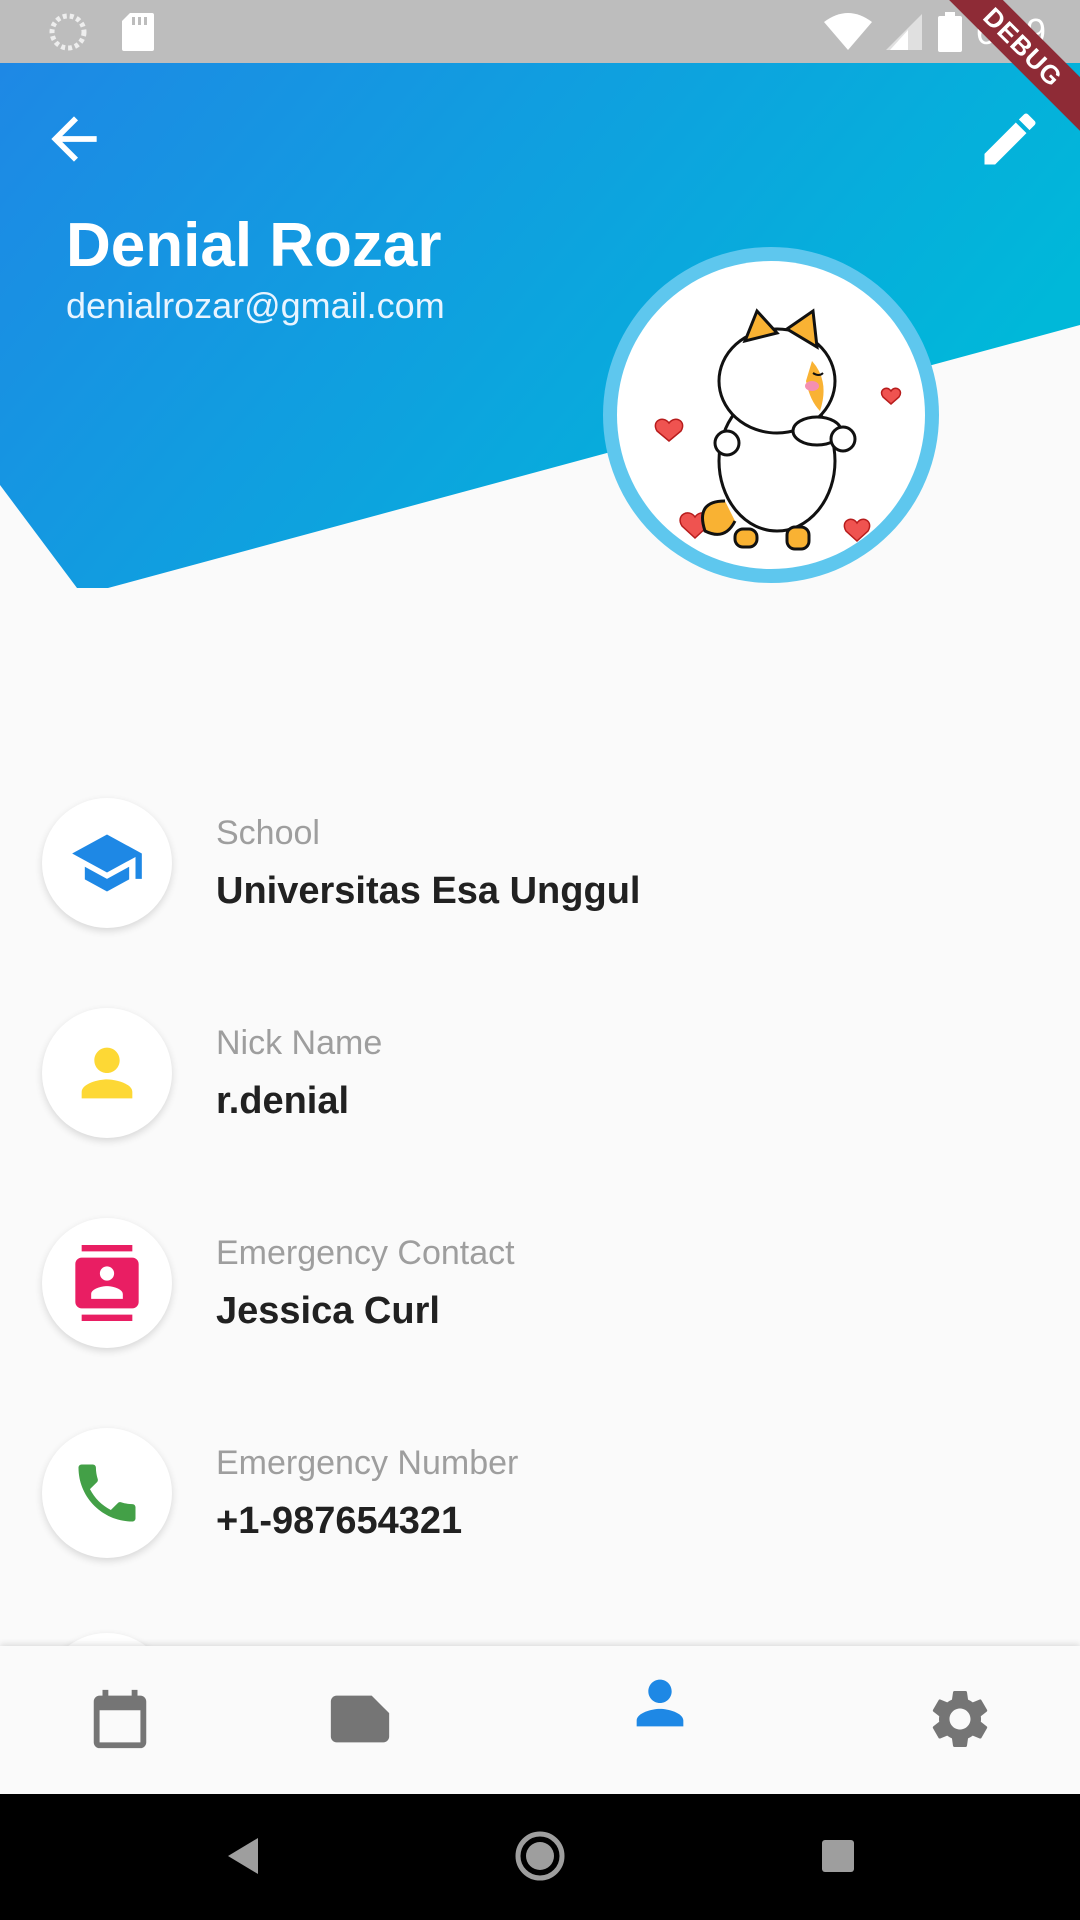 The height and width of the screenshot is (1920, 1080). I want to click on info-label: Nick Name, so click(299, 1043).